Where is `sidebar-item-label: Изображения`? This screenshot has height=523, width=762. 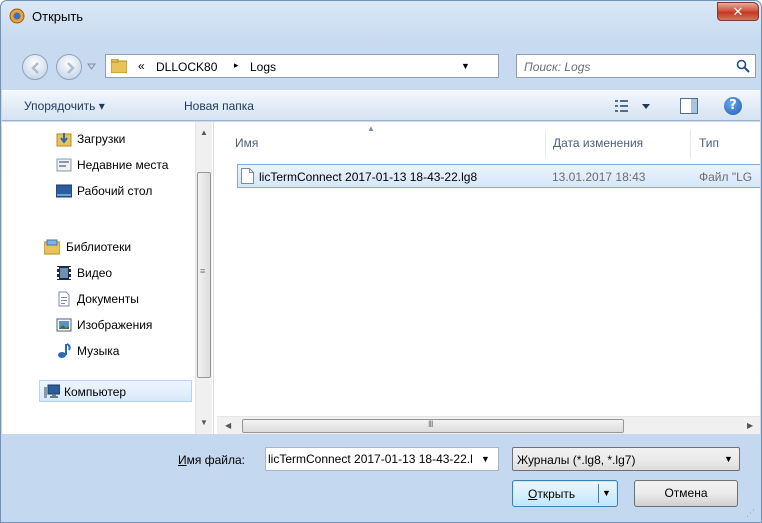
sidebar-item-label: Изображения is located at coordinates (115, 325).